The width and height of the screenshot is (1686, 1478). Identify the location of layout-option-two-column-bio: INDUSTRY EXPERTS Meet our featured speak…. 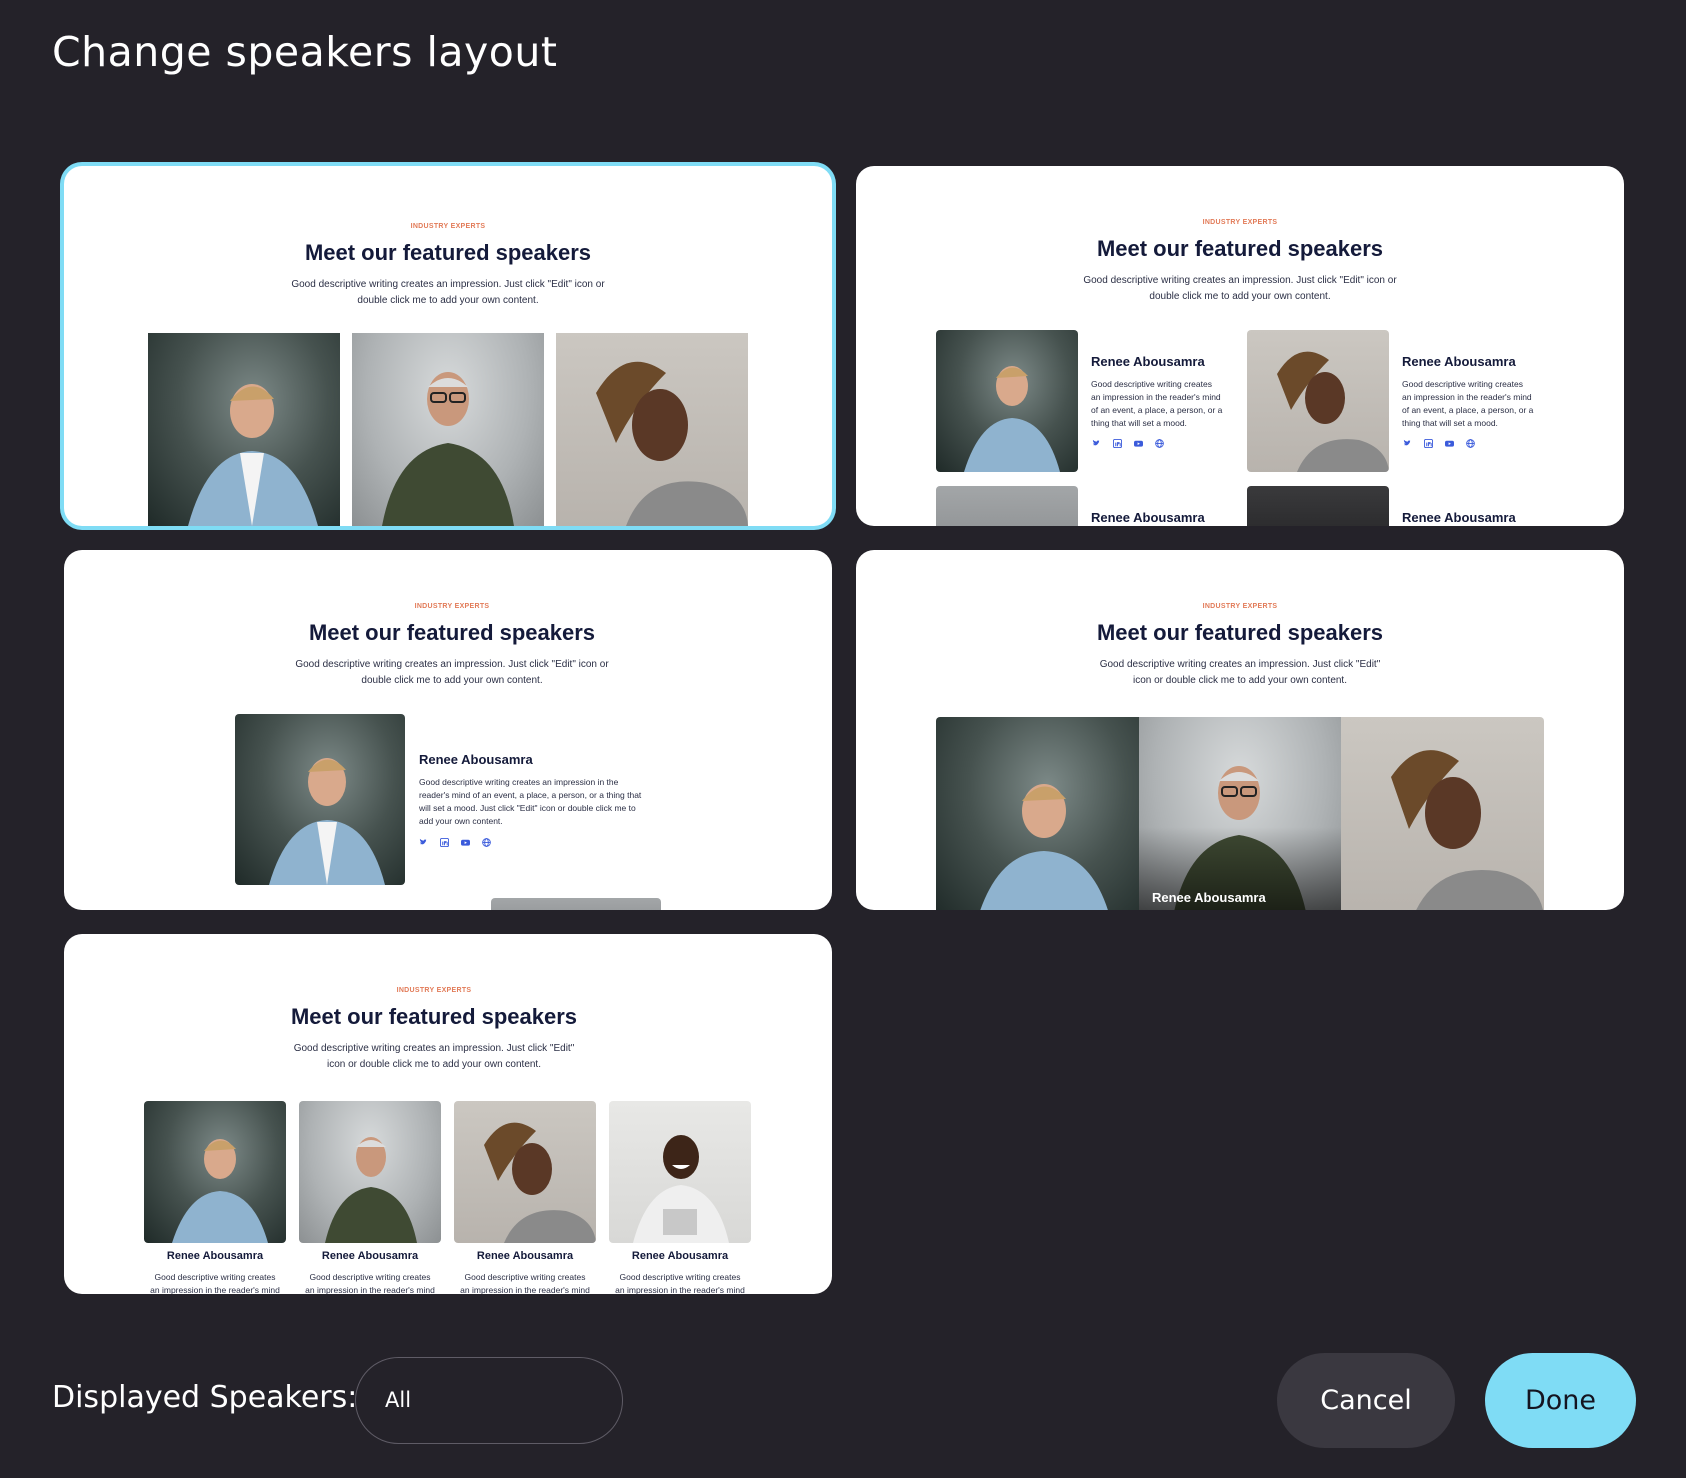
(1240, 346).